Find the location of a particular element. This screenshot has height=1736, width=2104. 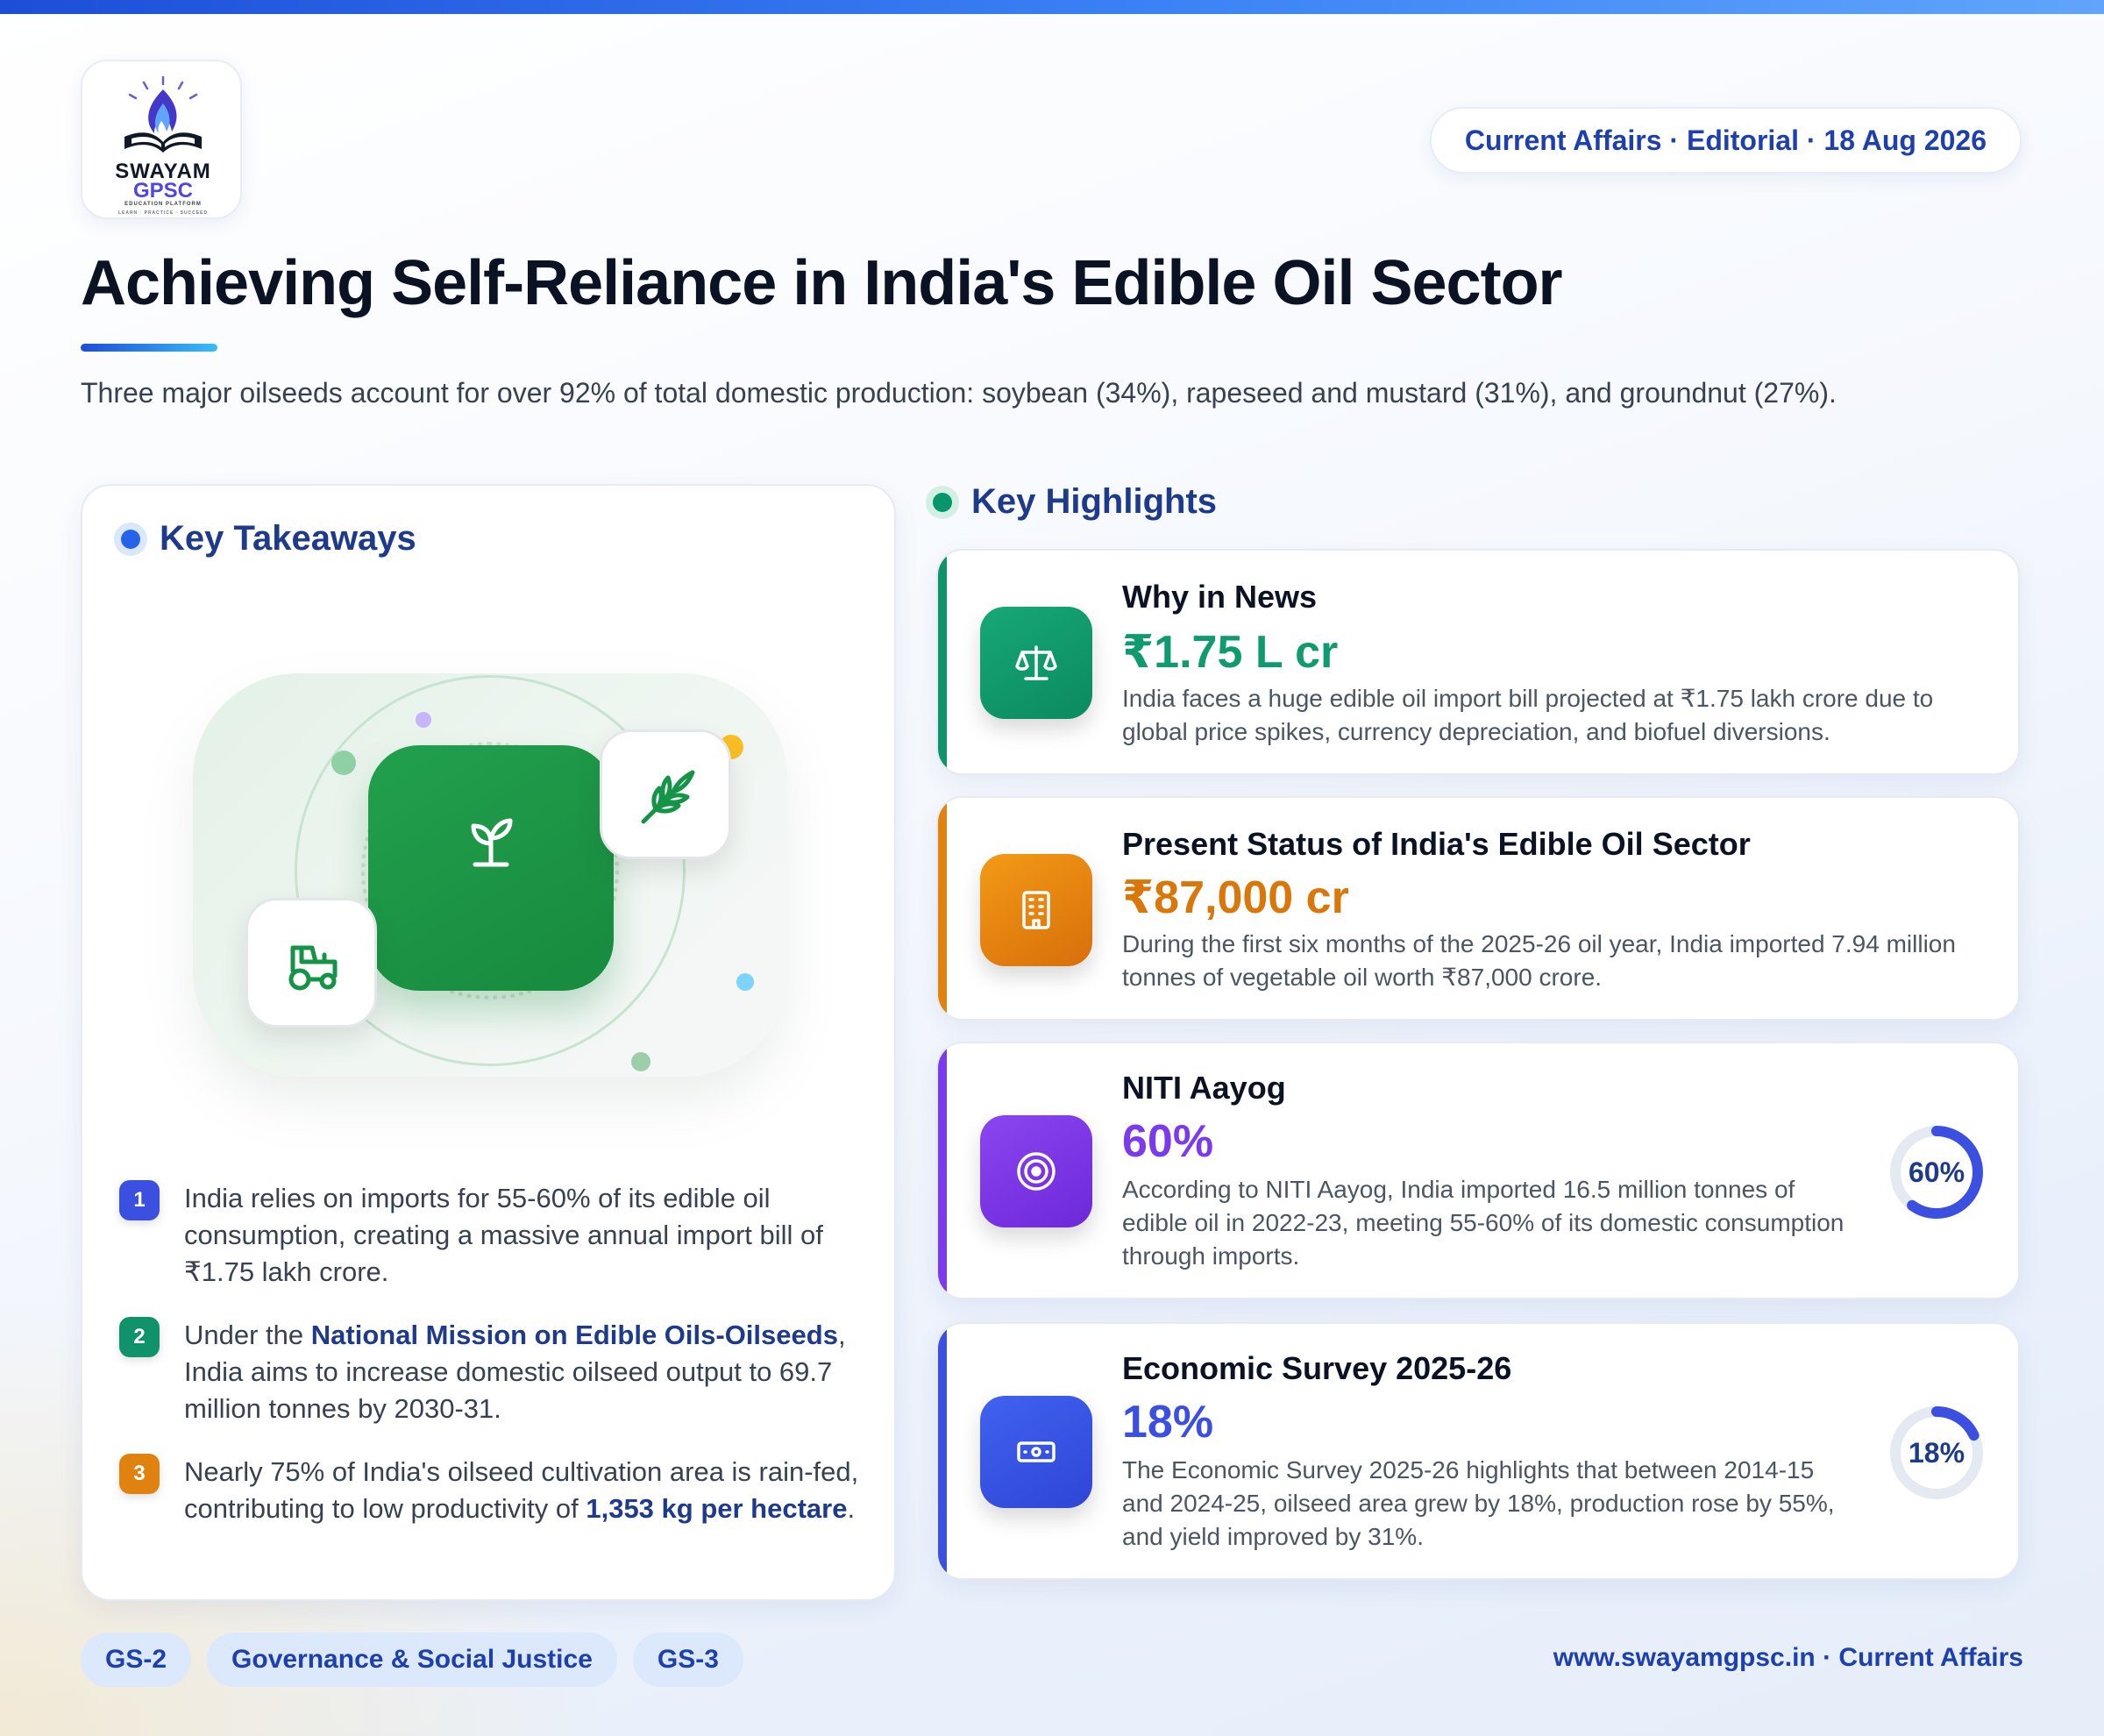

footer-site-link: www.swayamgpsc.in · Current Affairs is located at coordinates (1788, 1658).